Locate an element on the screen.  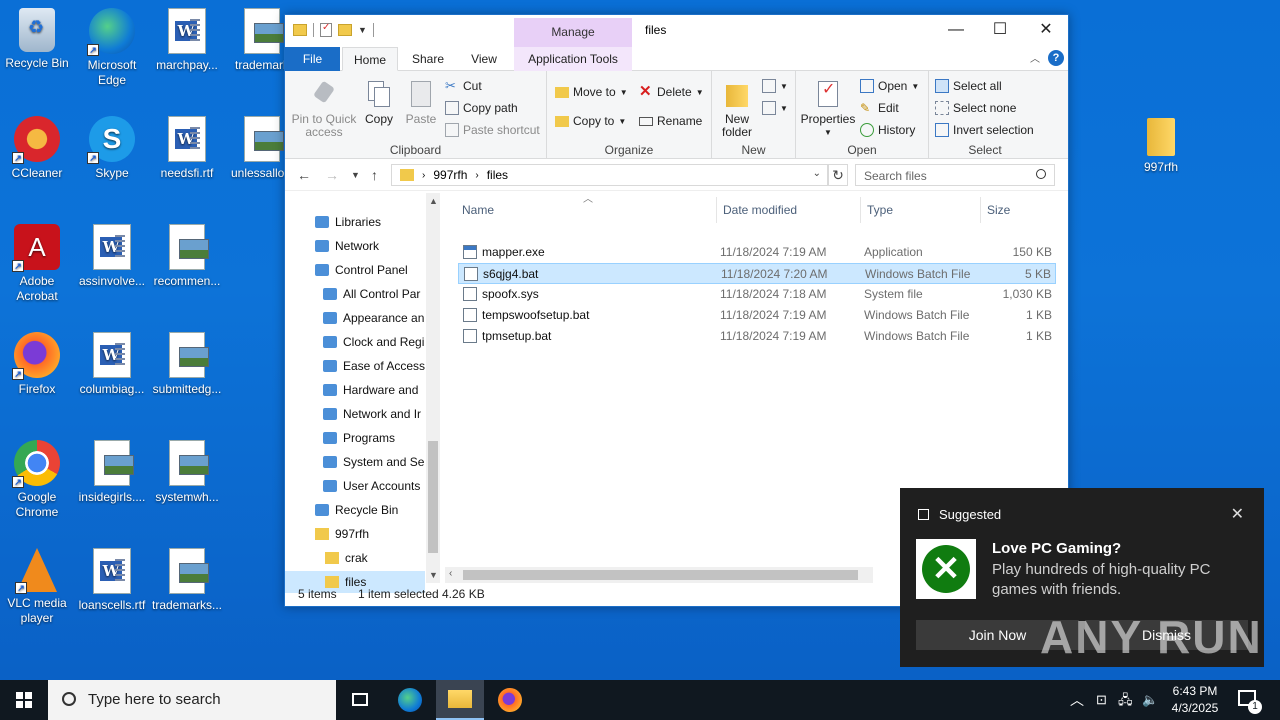
chevron-up-icon: ︿ is located at coordinates (1077, 700).